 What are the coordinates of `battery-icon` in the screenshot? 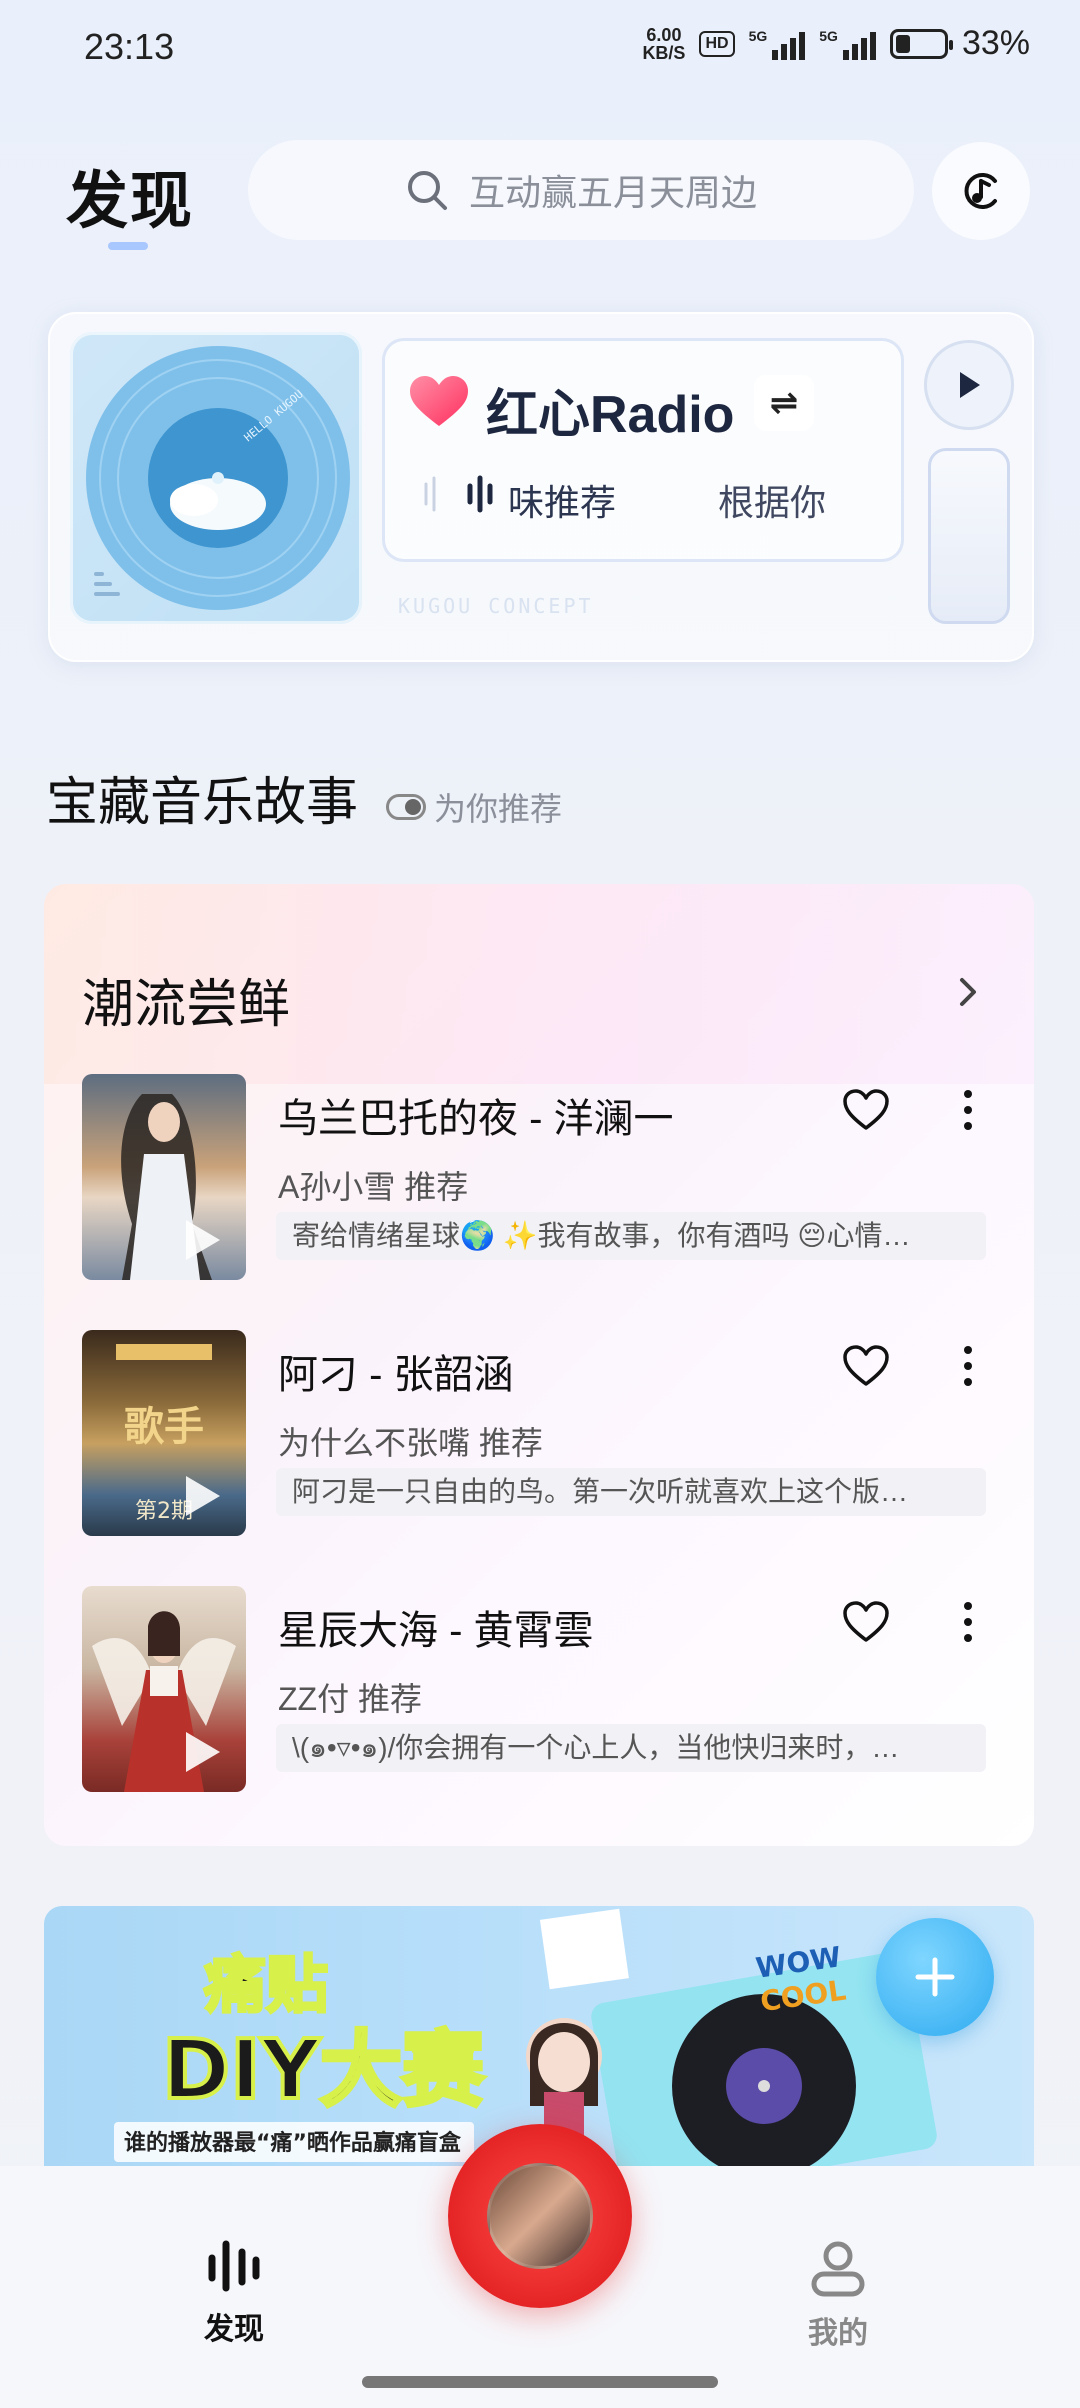 It's located at (921, 43).